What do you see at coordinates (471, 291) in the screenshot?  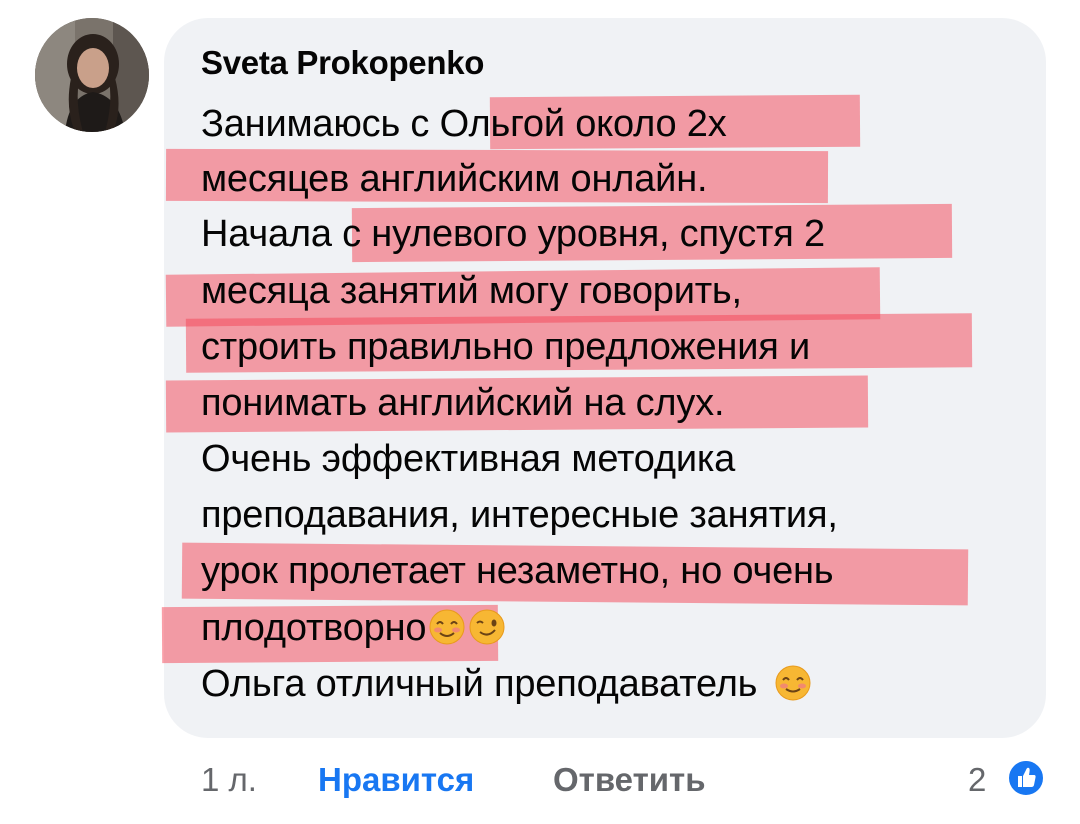 I see `comment-text-line: месяца занятий могу говорить,` at bounding box center [471, 291].